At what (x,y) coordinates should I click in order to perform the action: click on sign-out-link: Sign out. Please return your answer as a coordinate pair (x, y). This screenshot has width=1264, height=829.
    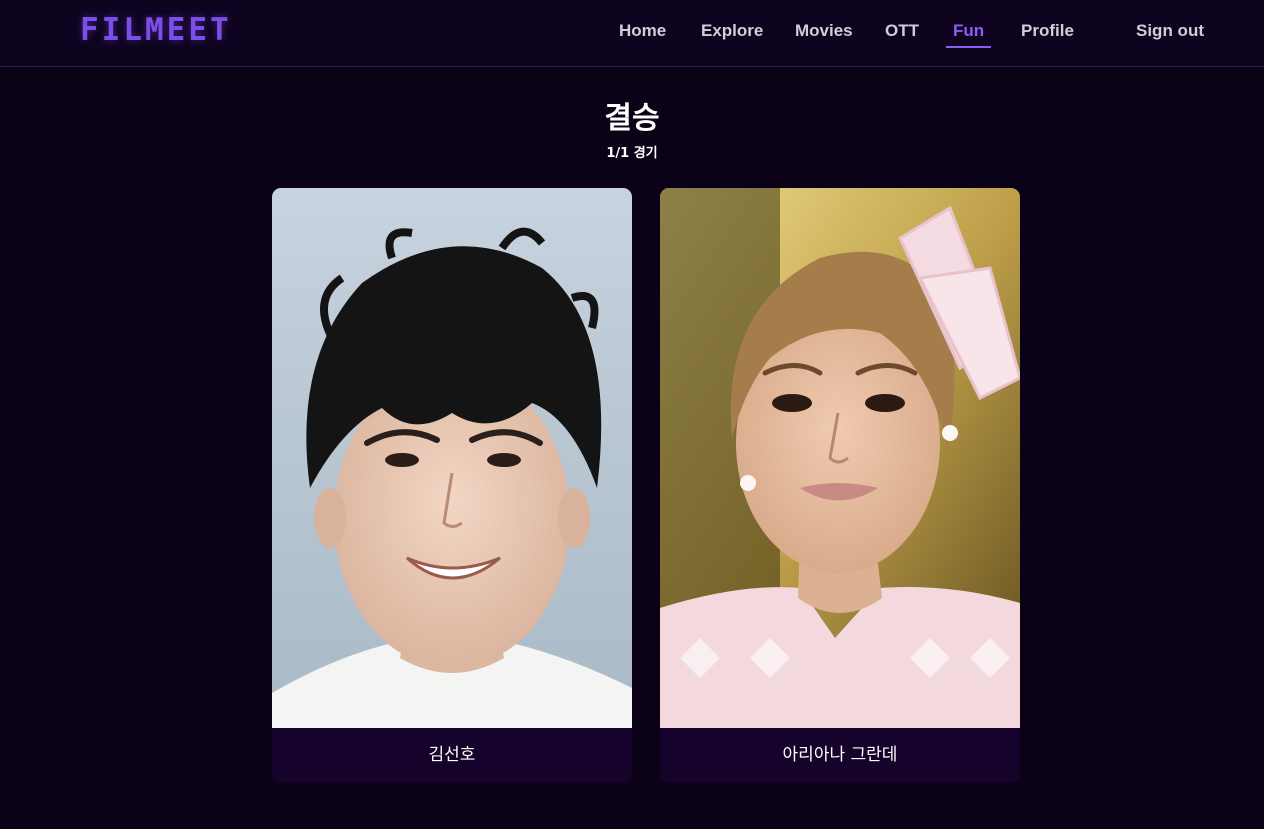
    Looking at the image, I should click on (1170, 31).